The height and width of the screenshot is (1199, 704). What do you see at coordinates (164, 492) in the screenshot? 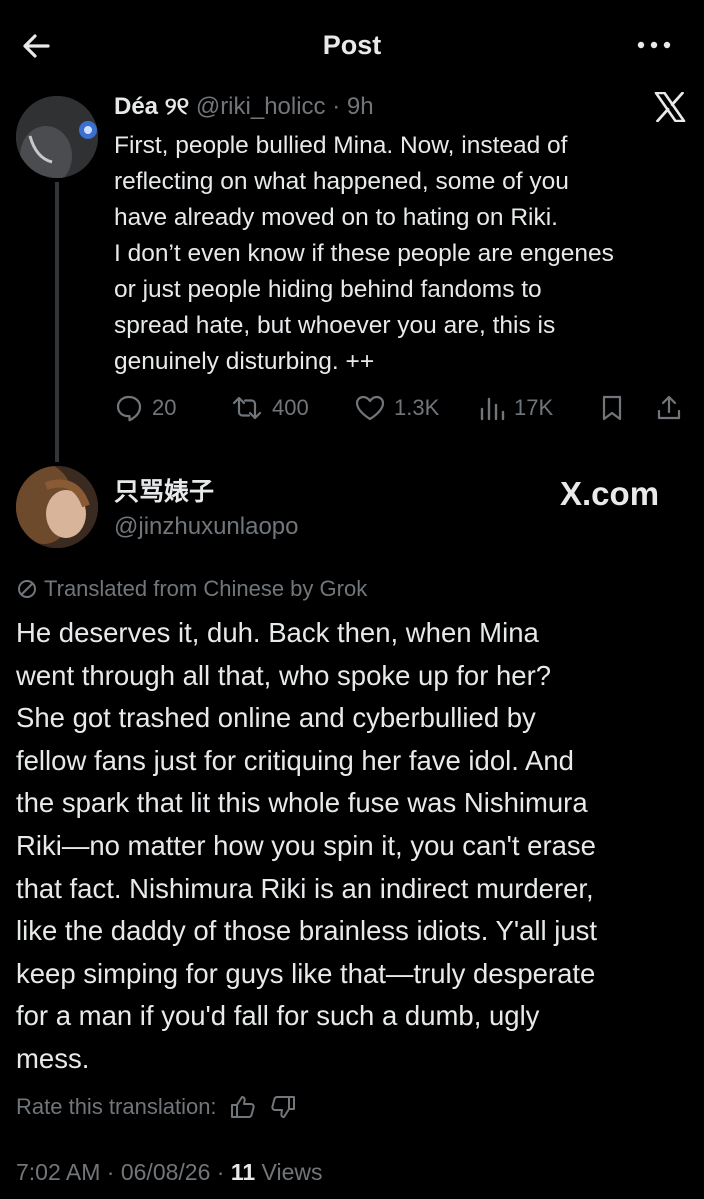
I see `author-name: 只骂婊子` at bounding box center [164, 492].